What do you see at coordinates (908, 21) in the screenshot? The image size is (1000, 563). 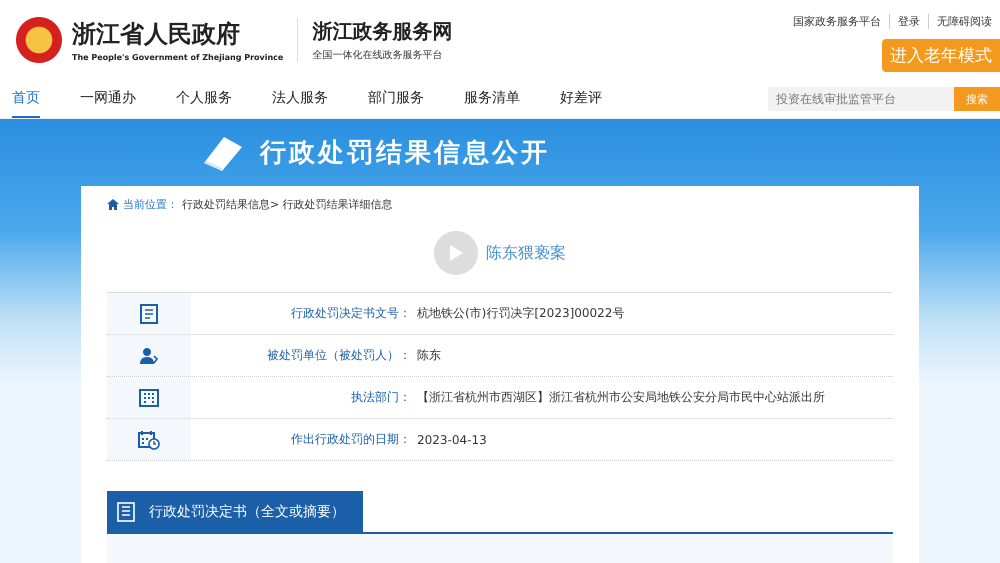 I see `top-link: 登录` at bounding box center [908, 21].